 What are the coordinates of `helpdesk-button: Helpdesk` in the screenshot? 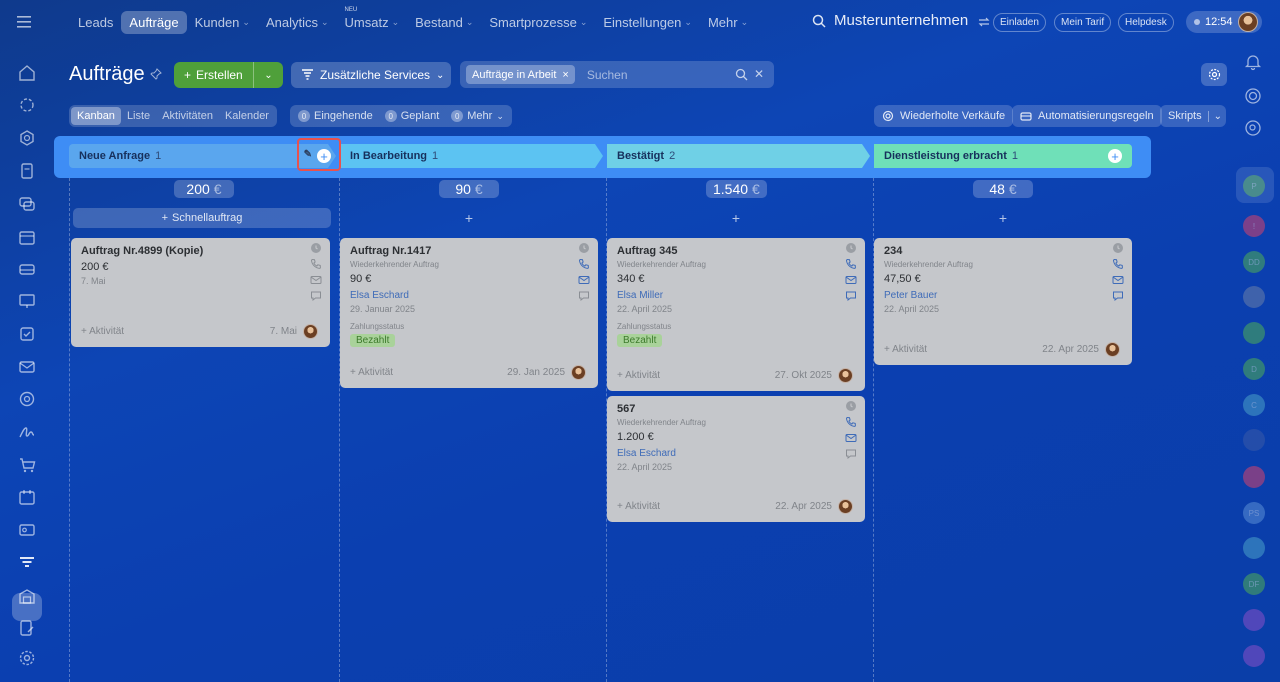 It's located at (1146, 22).